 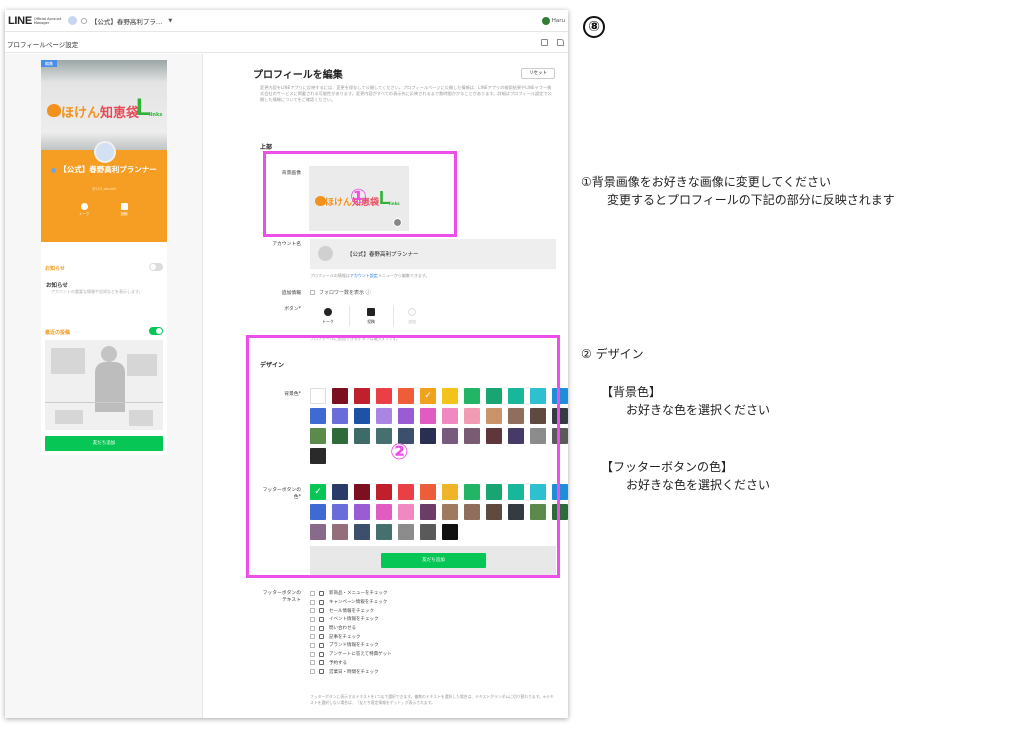 I want to click on preview-talk-button: トーク, so click(x=84, y=210).